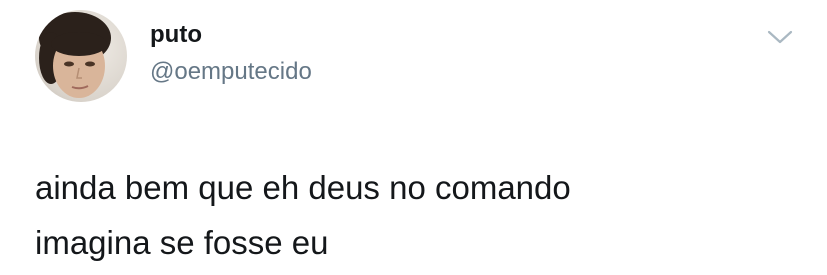 The image size is (827, 275). I want to click on tweet-menu-button, so click(780, 37).